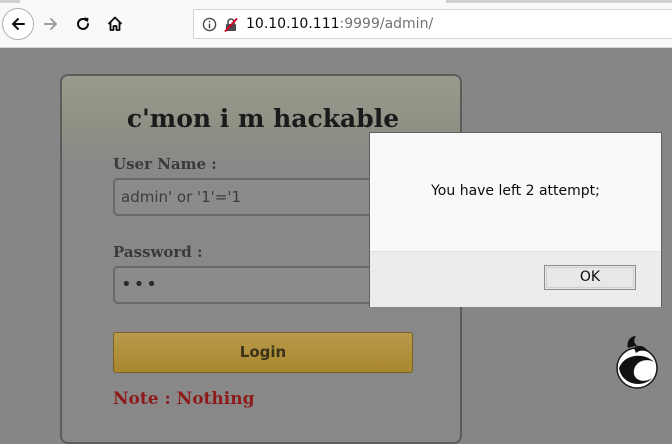 The width and height of the screenshot is (672, 444). I want to click on reload-button, so click(83, 24).